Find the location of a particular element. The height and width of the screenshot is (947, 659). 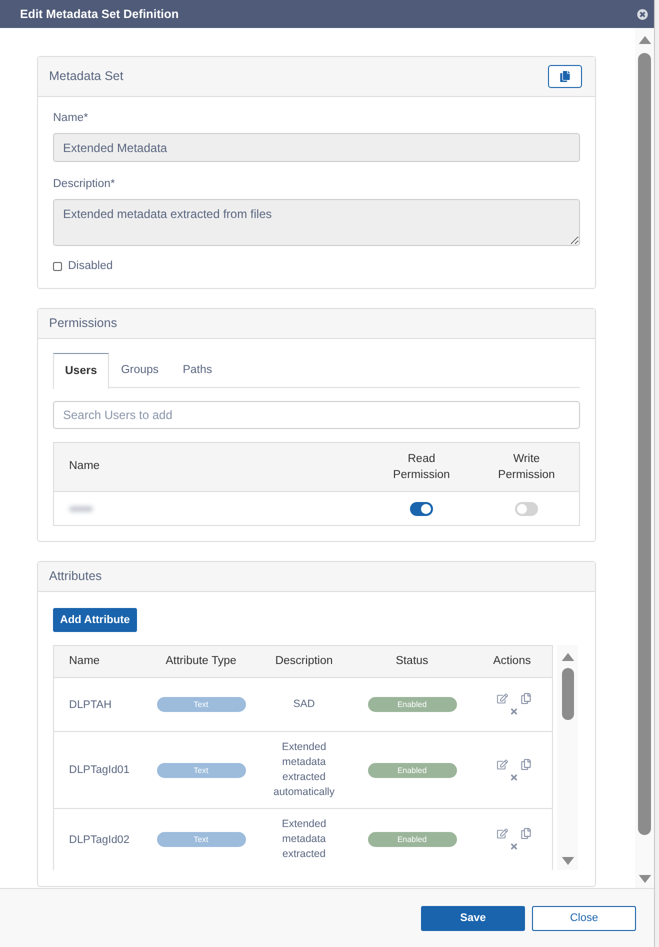

window-title: Edit Metadata Set Definition is located at coordinates (99, 14).